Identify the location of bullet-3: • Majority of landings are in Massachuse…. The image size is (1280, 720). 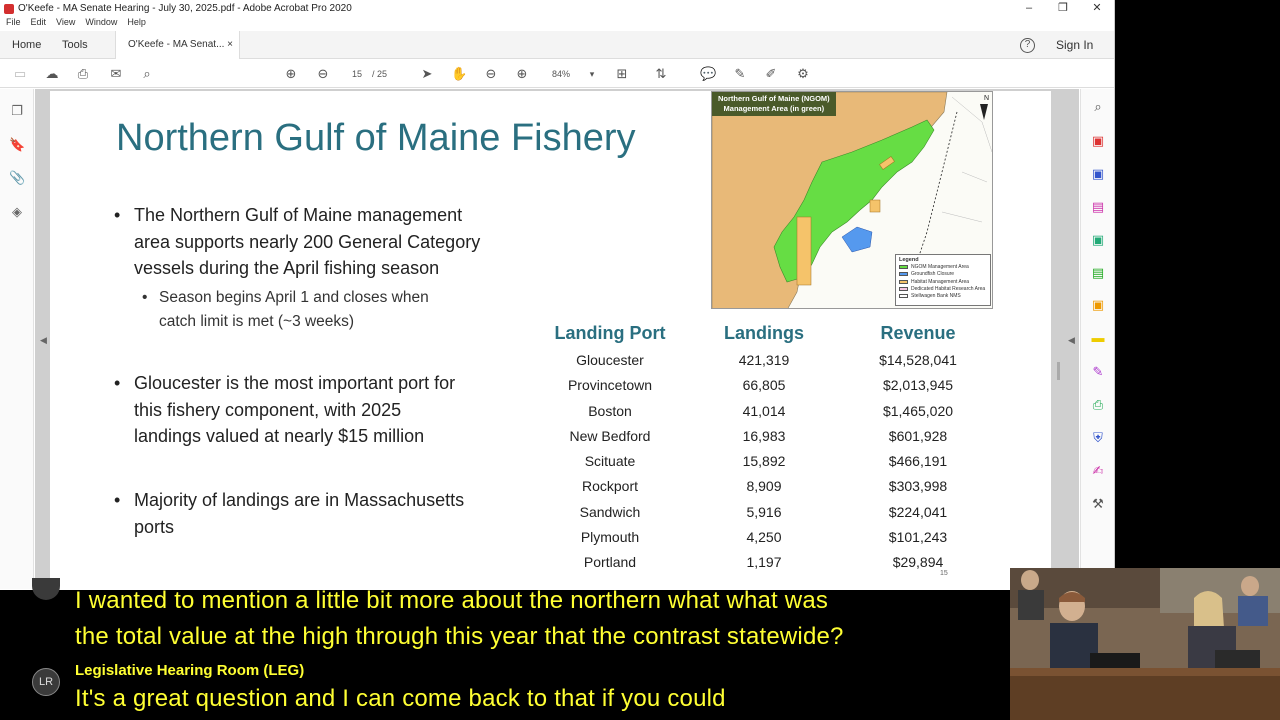
(289, 513).